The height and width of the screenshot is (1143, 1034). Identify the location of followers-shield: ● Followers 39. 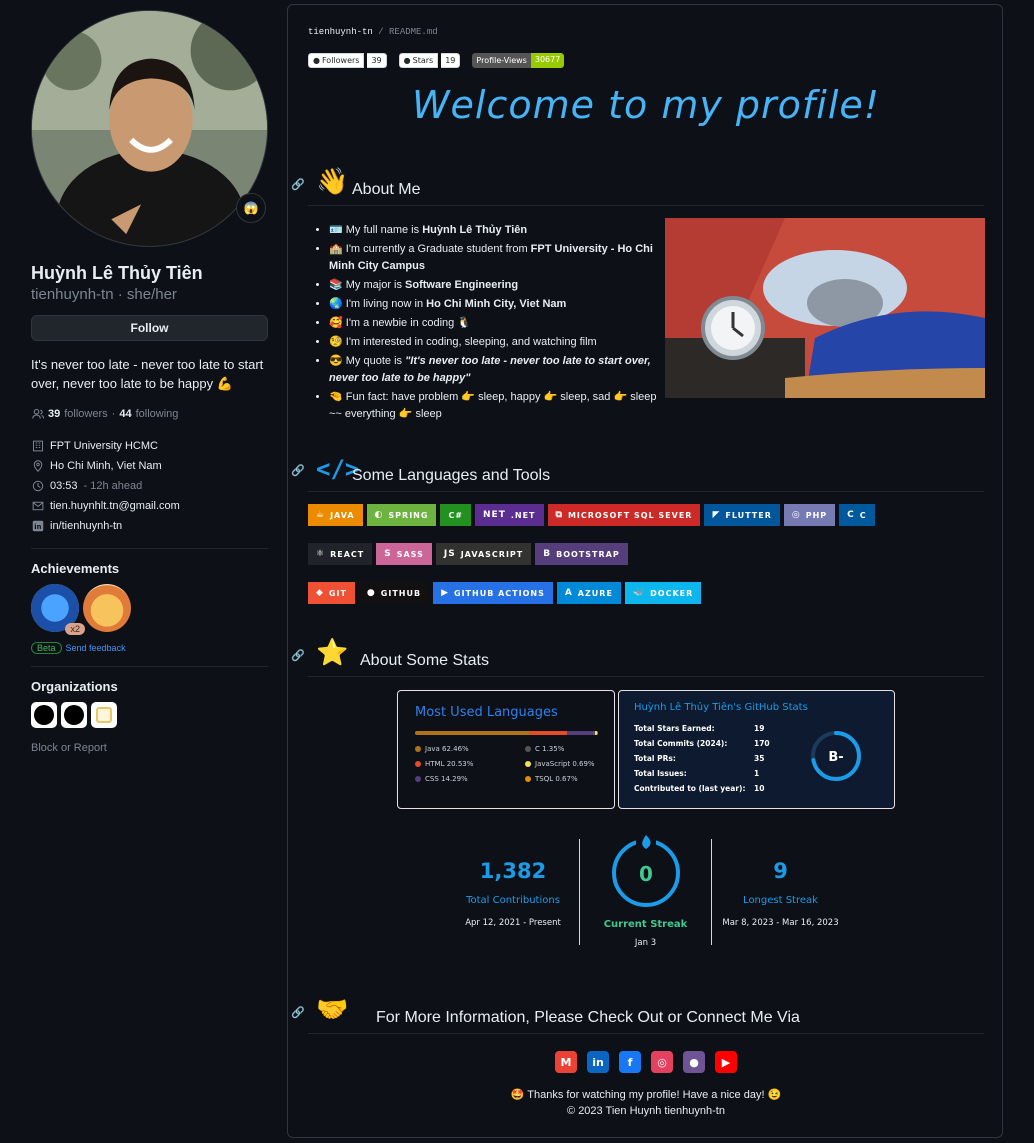
(347, 60).